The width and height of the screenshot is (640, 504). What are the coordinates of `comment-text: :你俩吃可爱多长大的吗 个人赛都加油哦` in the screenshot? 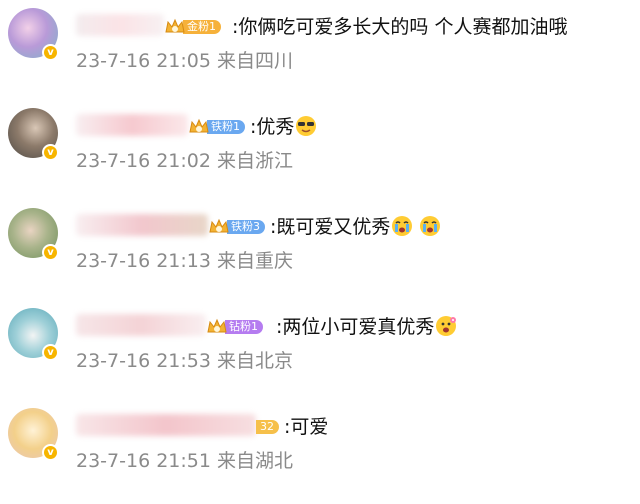 It's located at (400, 27).